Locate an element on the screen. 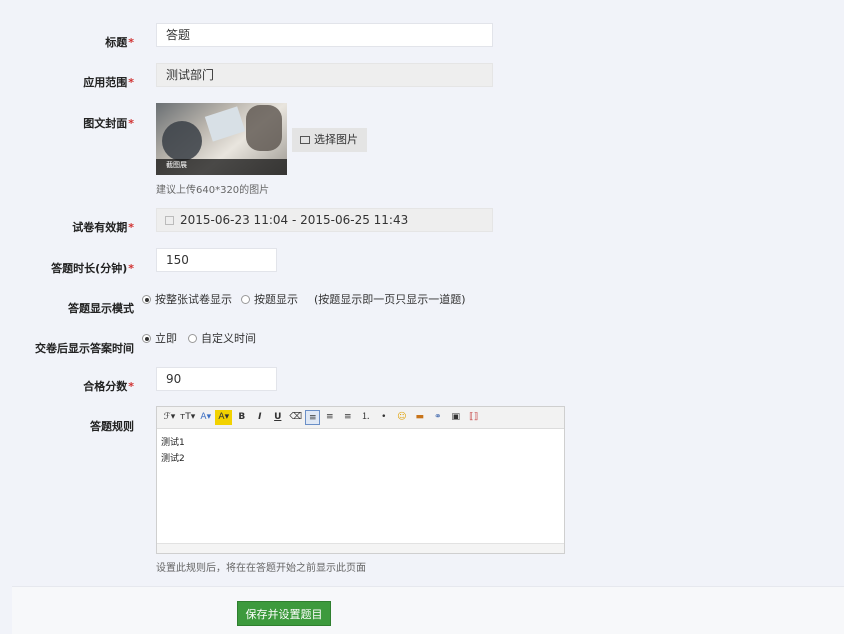 The image size is (844, 634). display-mode-option-single: 按题显示 is located at coordinates (269, 299).